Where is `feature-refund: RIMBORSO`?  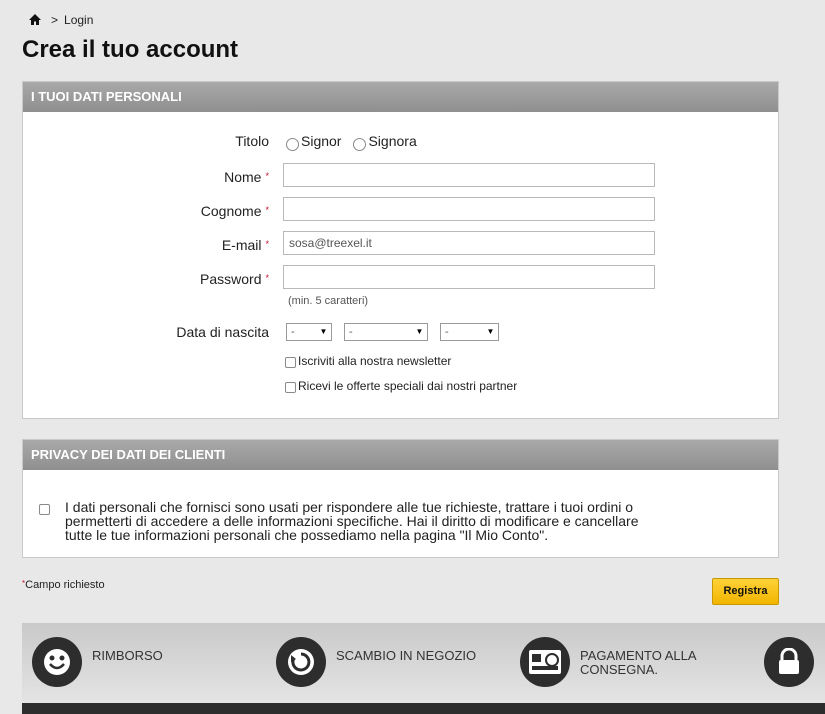 feature-refund: RIMBORSO is located at coordinates (127, 662).